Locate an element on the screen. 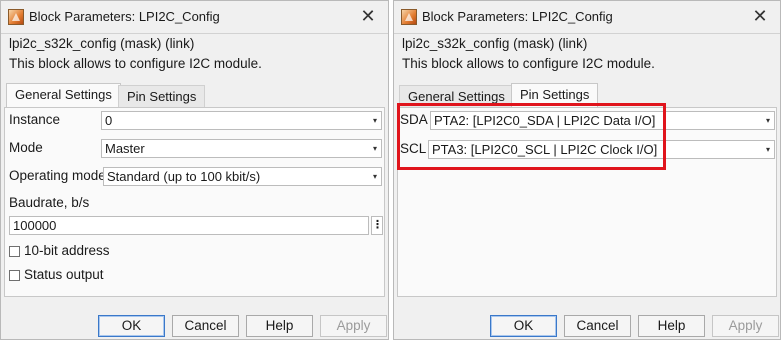 This screenshot has height=340, width=781. operating-mode-dropdown: Standard (up to 100 kbit/s) ▾ is located at coordinates (242, 176).